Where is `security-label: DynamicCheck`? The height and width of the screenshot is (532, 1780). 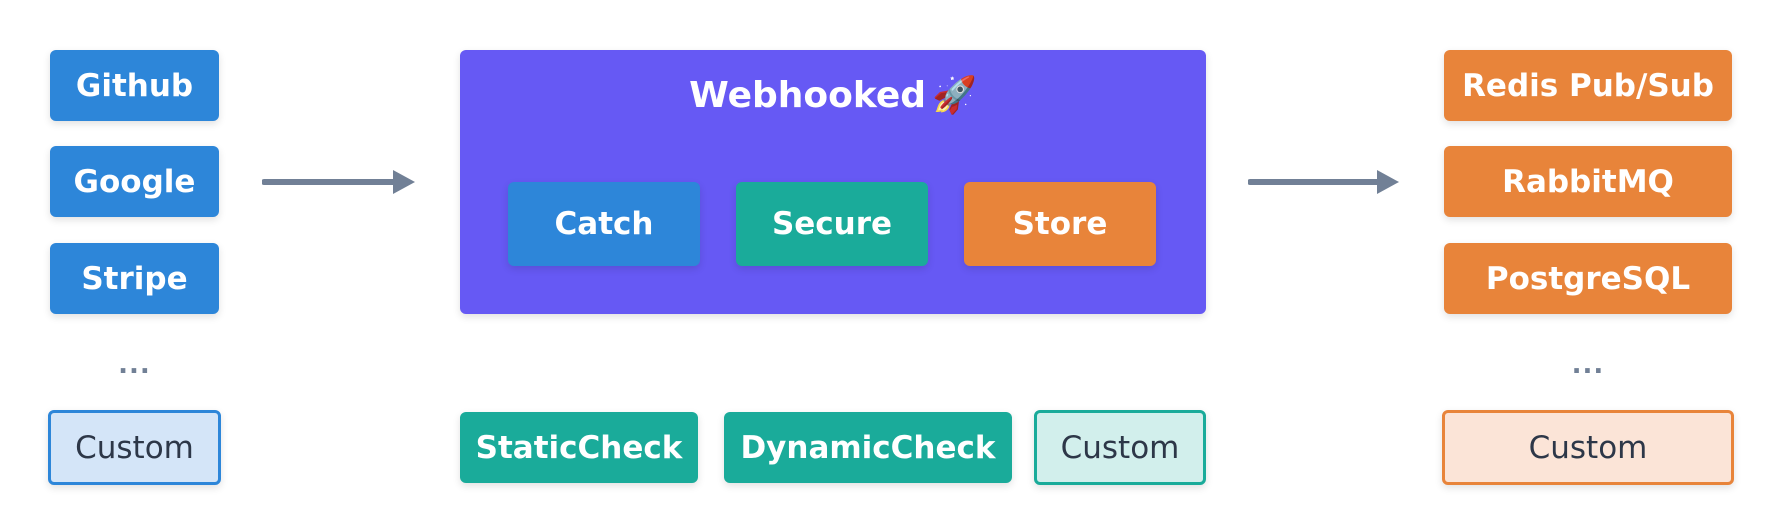
security-label: DynamicCheck is located at coordinates (868, 447).